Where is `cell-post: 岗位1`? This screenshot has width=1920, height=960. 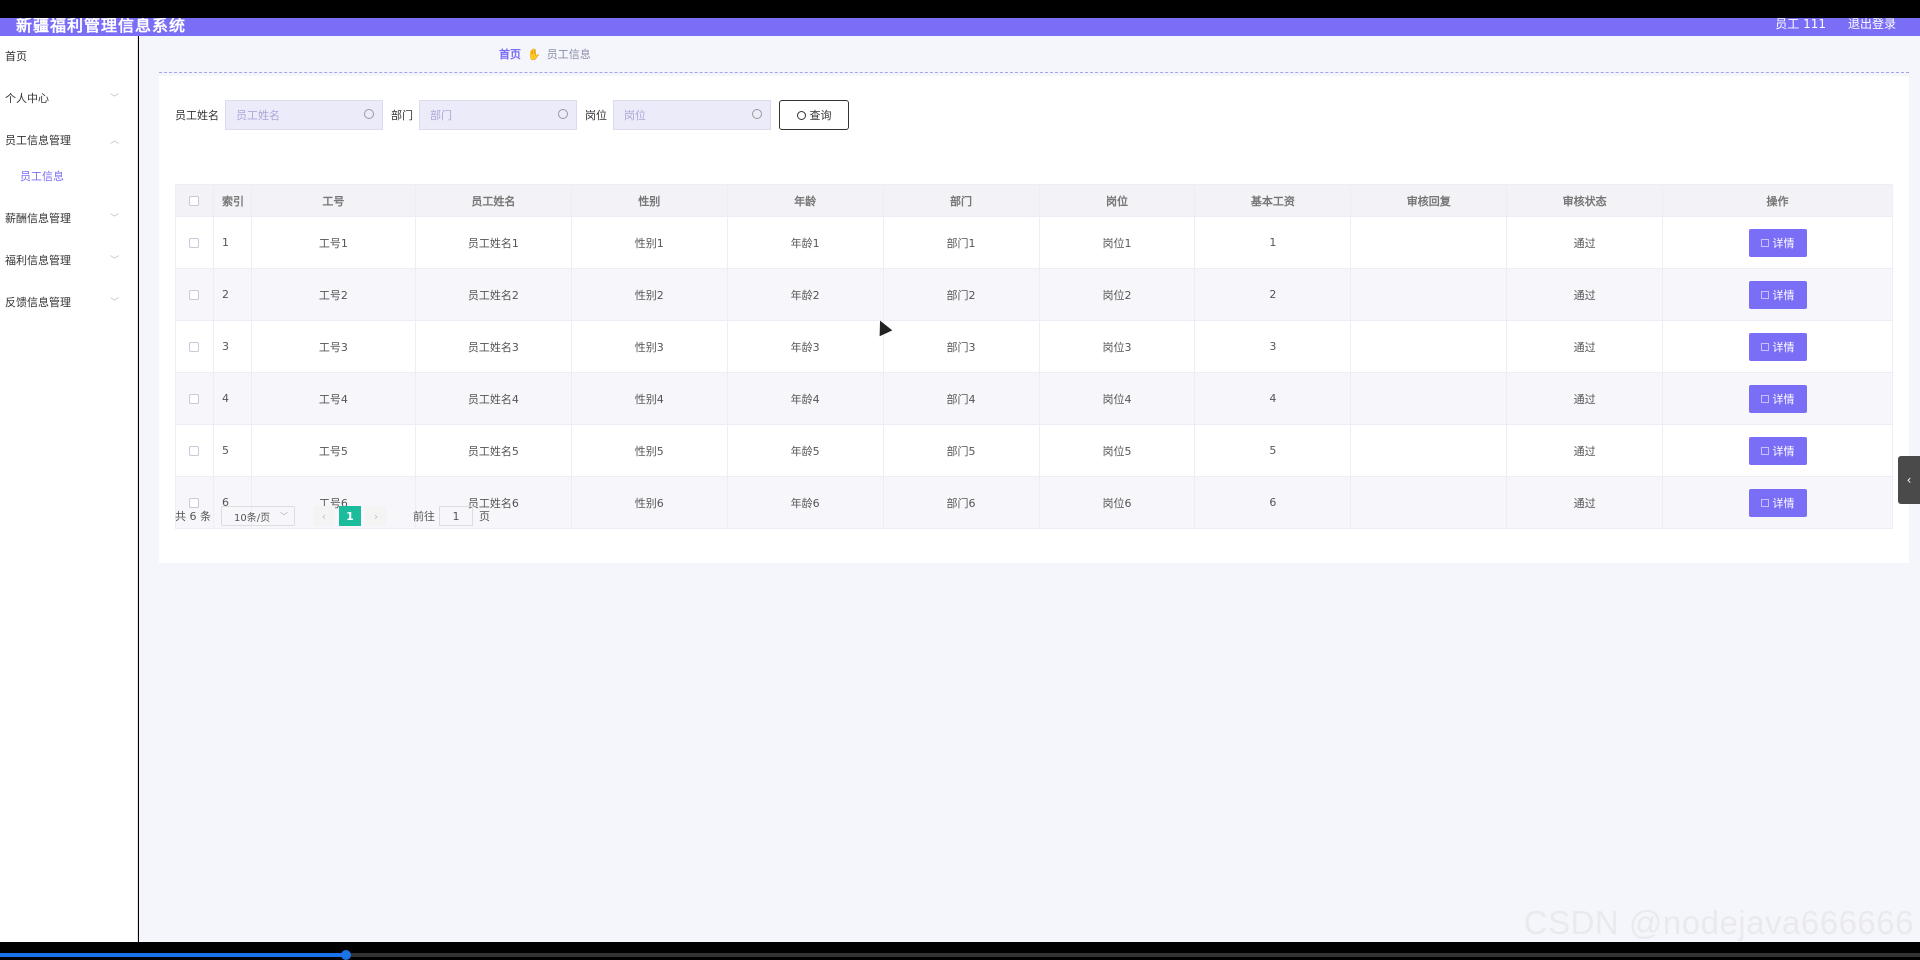 cell-post: 岗位1 is located at coordinates (1118, 242).